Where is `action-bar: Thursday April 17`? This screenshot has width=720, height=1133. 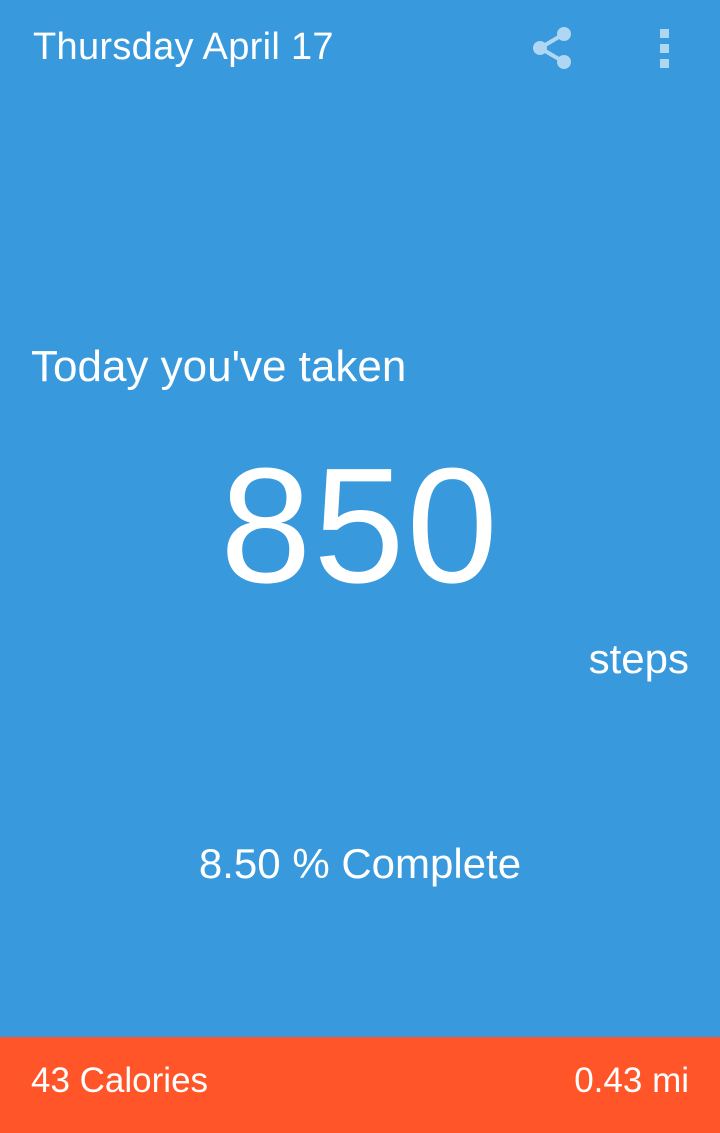 action-bar: Thursday April 17 is located at coordinates (360, 50).